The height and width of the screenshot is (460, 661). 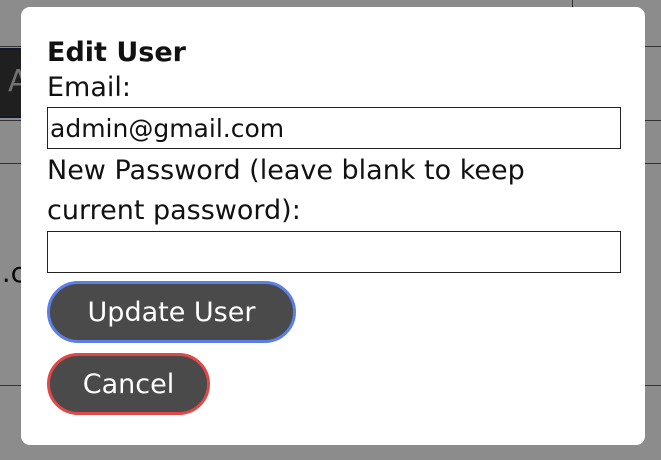 What do you see at coordinates (128, 384) in the screenshot?
I see `cancel-button: Cancel` at bounding box center [128, 384].